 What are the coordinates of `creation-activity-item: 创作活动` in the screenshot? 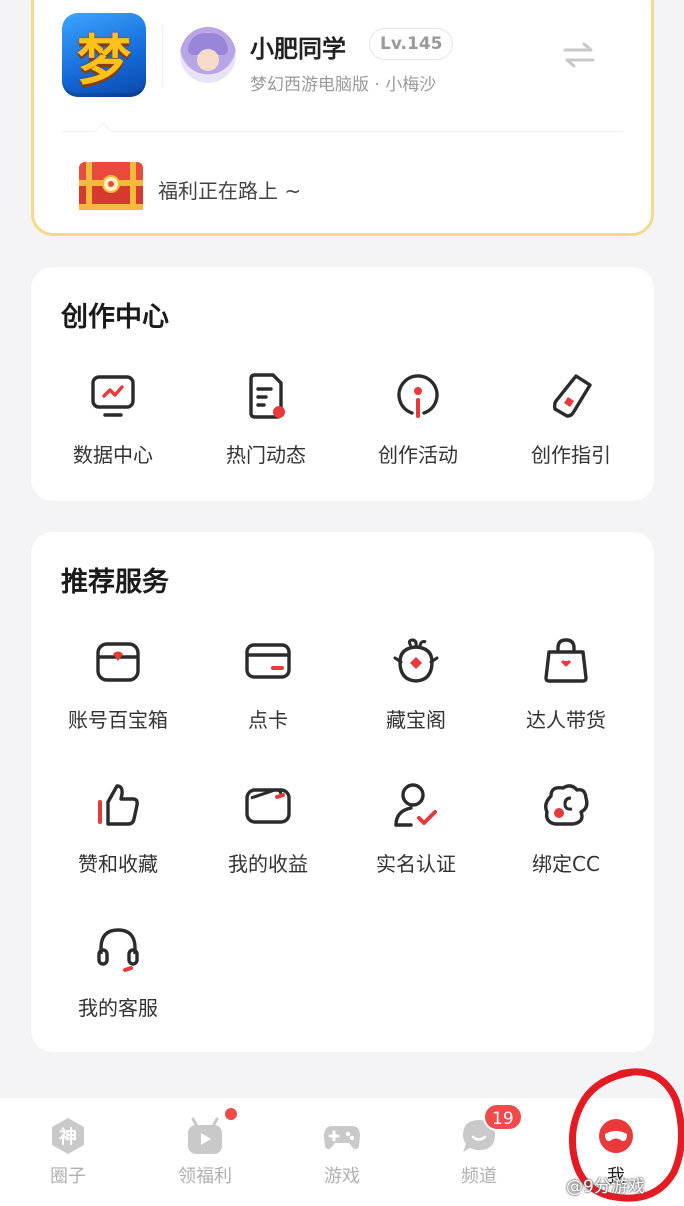 It's located at (418, 419).